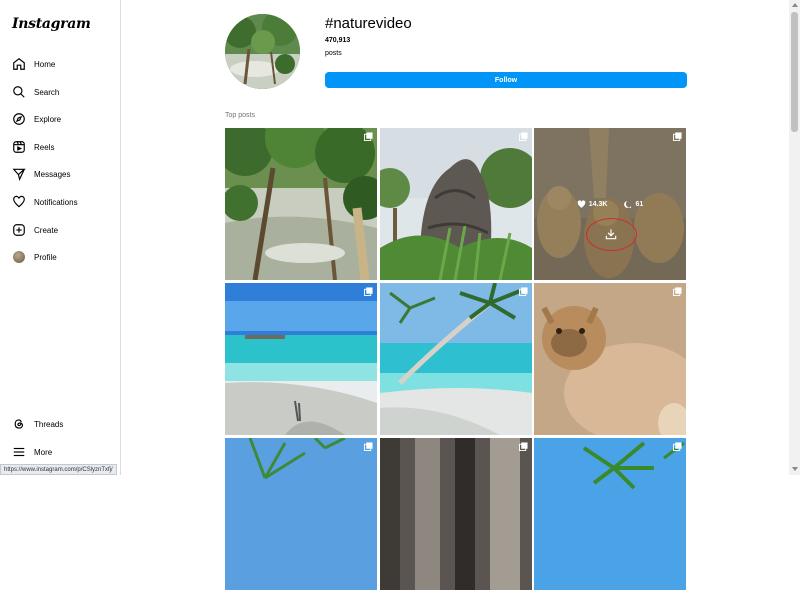 The width and height of the screenshot is (800, 590). What do you see at coordinates (338, 40) in the screenshot?
I see `post-count: 470,913` at bounding box center [338, 40].